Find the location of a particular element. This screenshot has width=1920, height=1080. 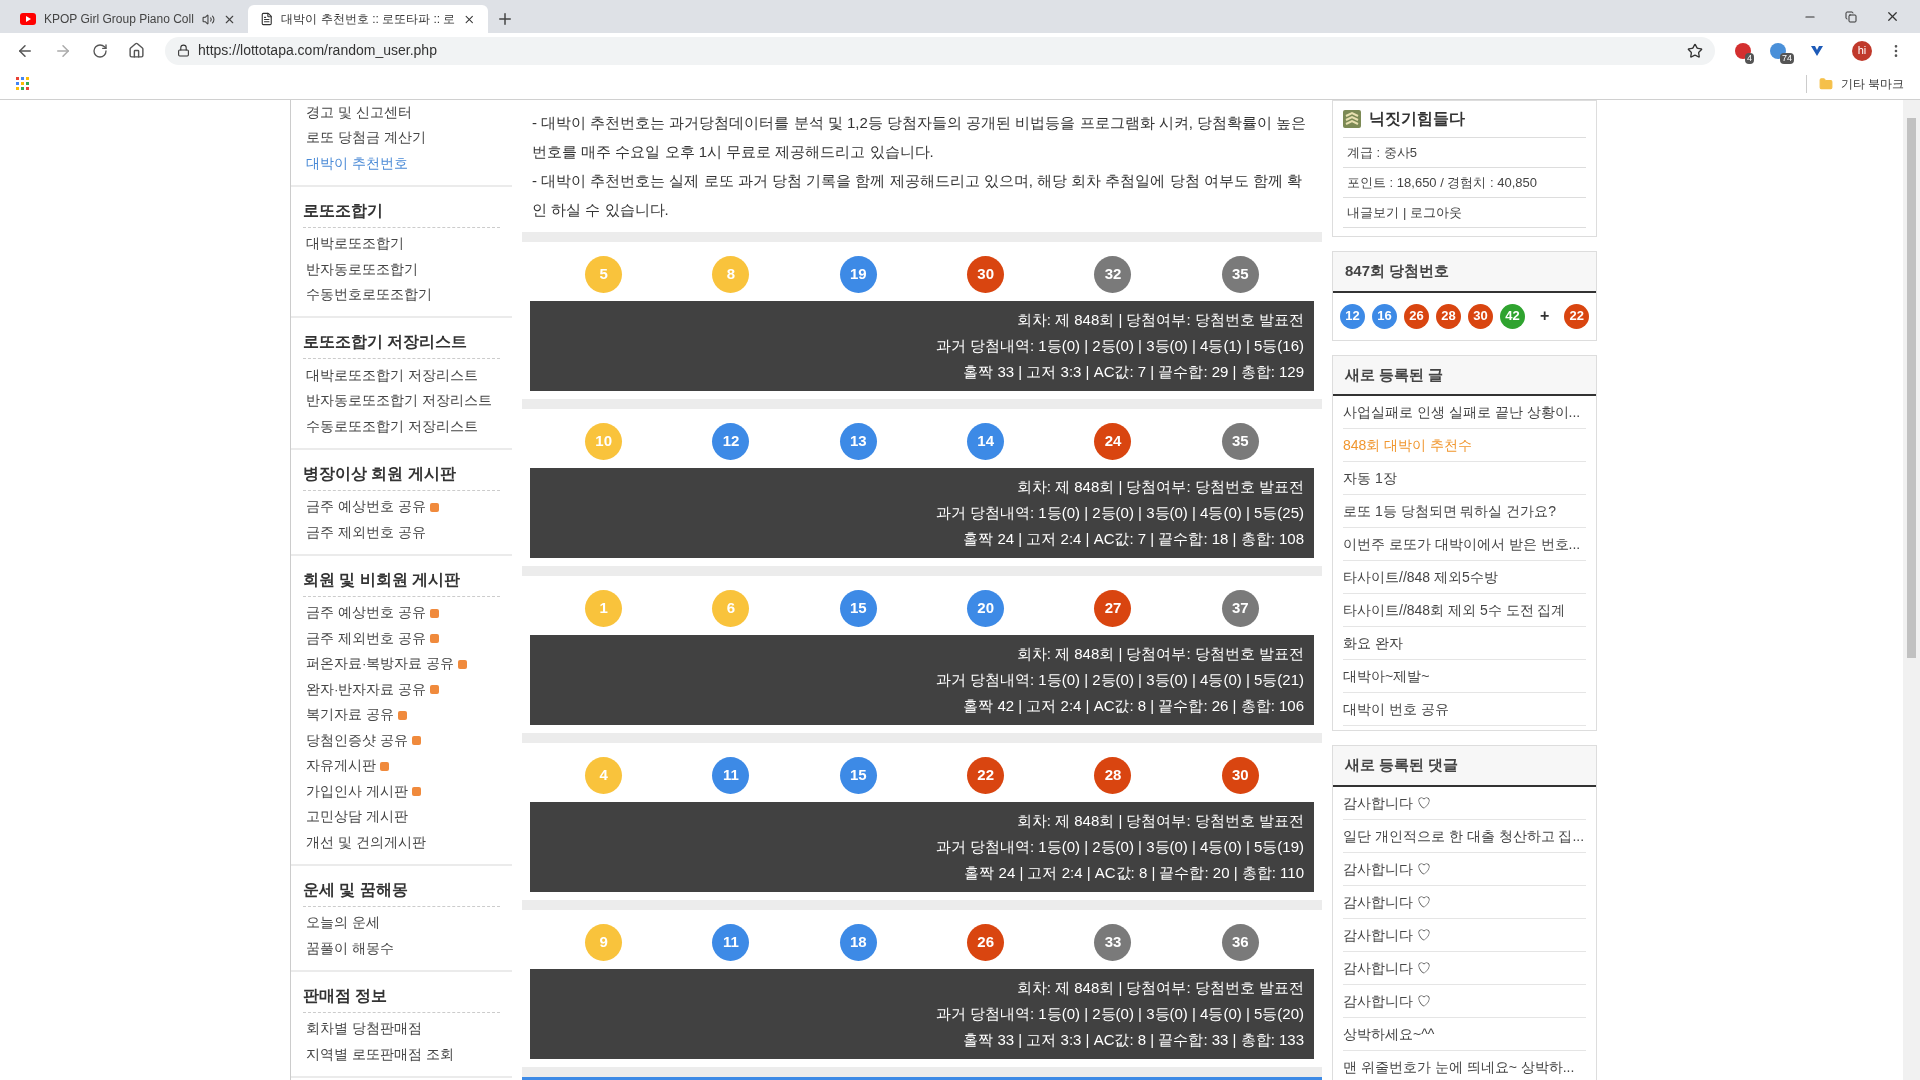

address-bar: https://lottotapa.com/random_user.php is located at coordinates (940, 50).